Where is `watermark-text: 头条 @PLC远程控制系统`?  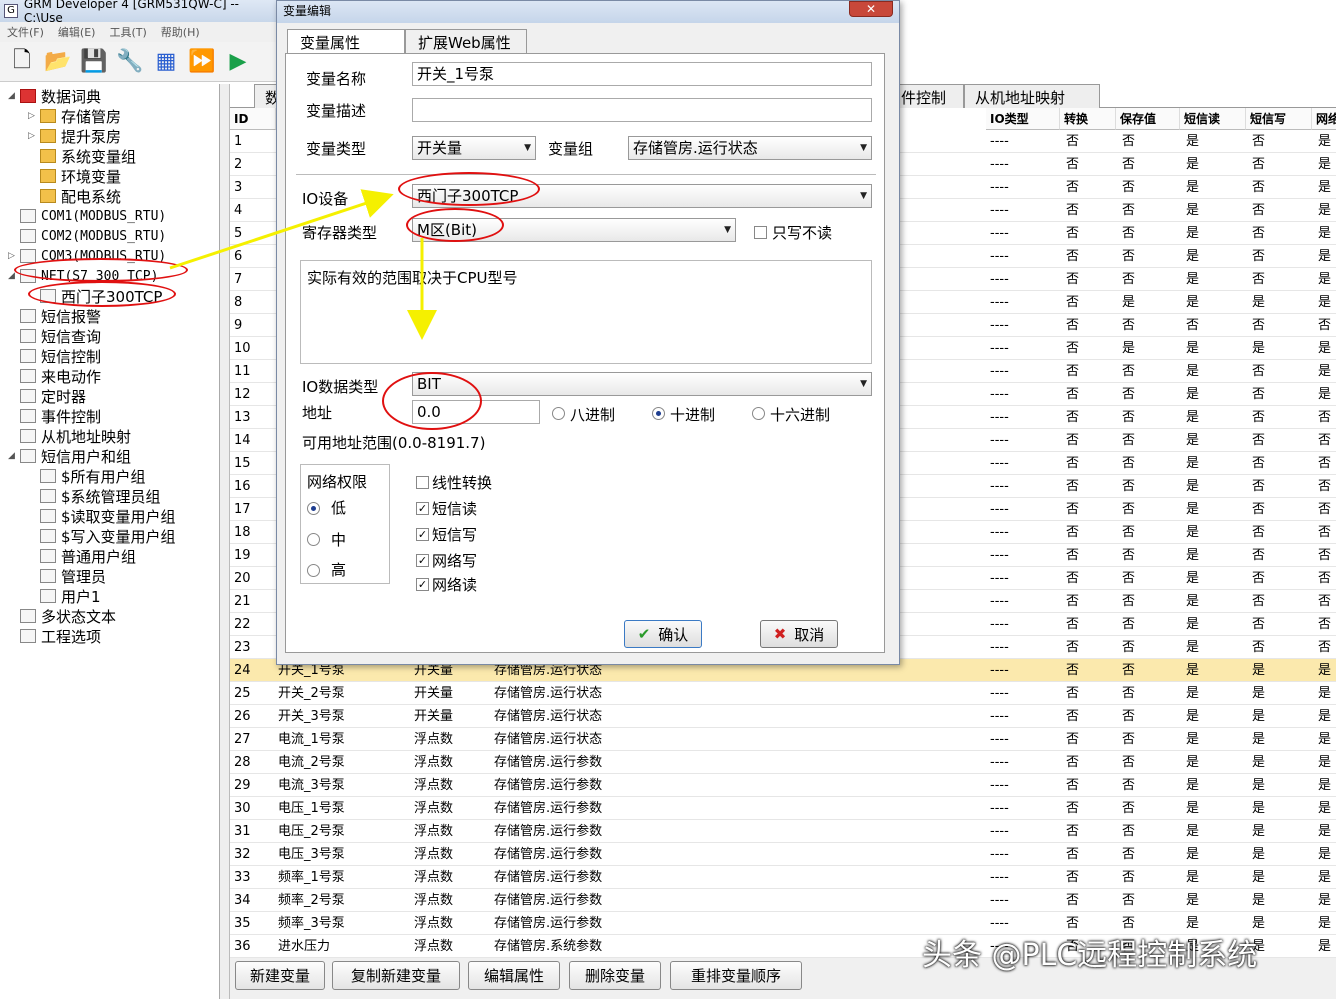
watermark-text: 头条 @PLC远程控制系统 is located at coordinates (1090, 955).